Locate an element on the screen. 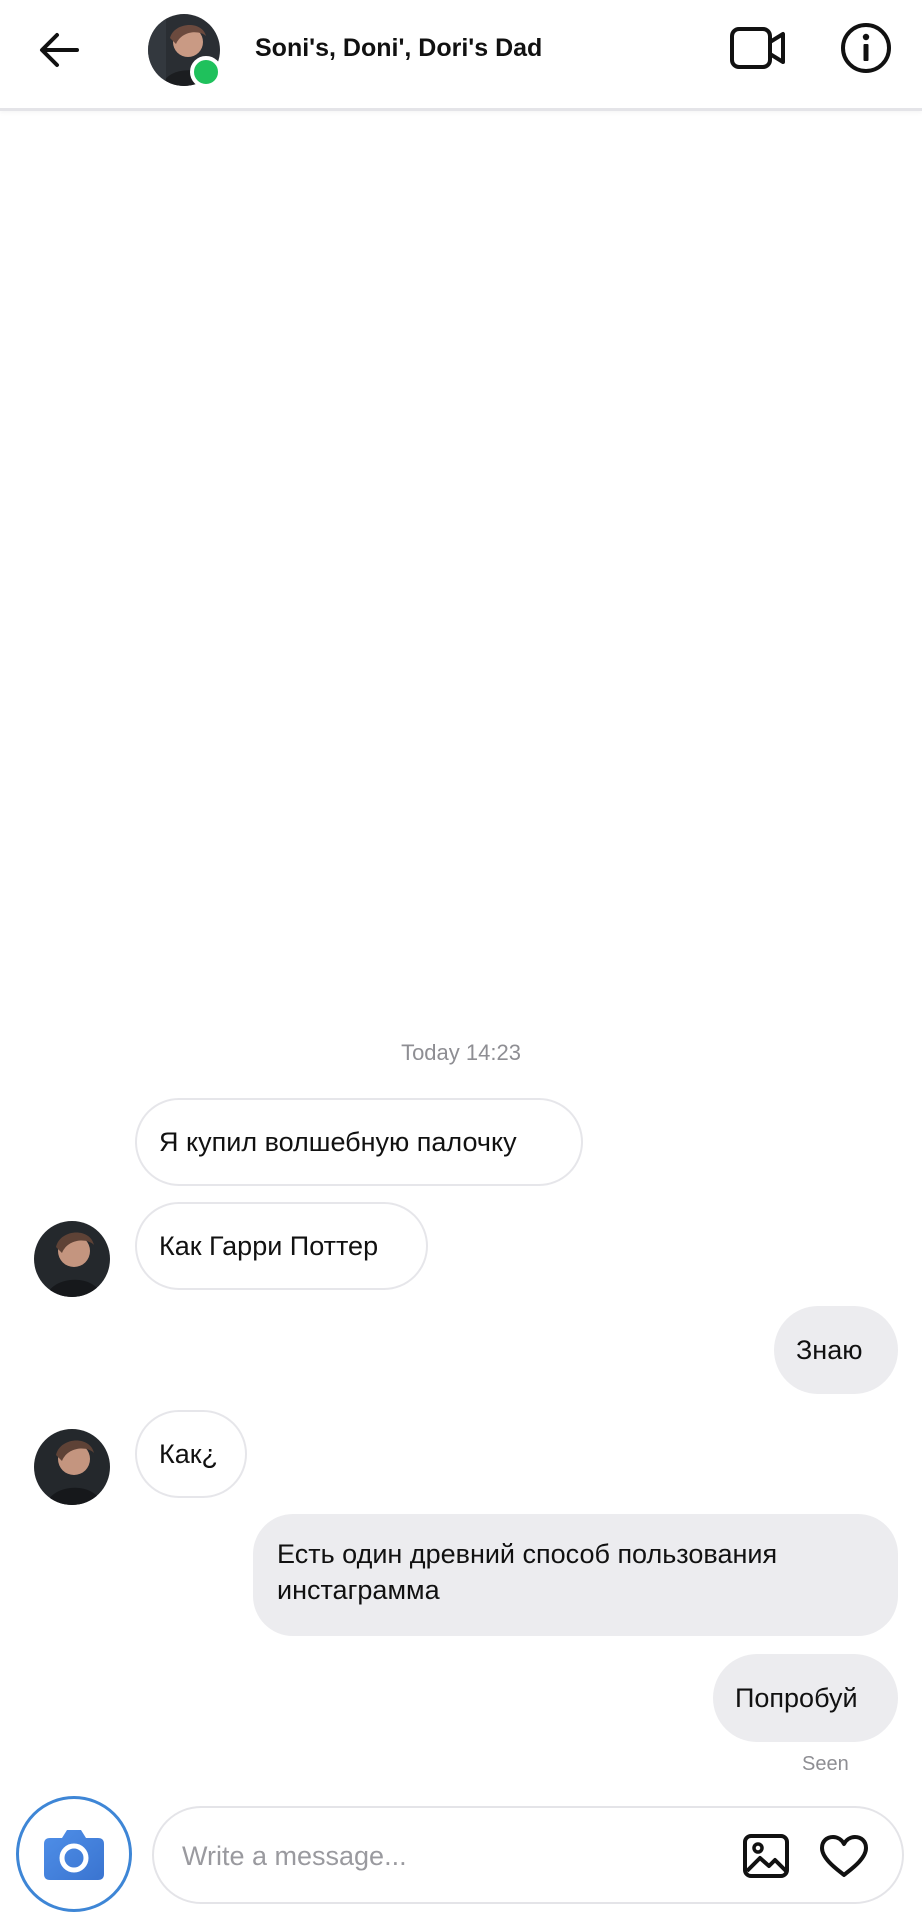  gallery-button is located at coordinates (766, 1856).